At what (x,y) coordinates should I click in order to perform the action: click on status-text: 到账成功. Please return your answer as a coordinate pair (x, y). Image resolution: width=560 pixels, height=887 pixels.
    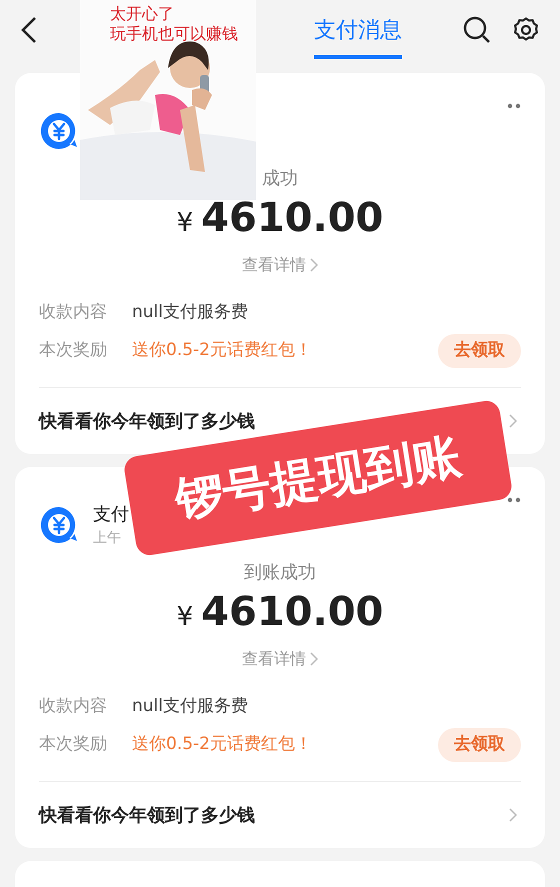
    Looking at the image, I should click on (280, 573).